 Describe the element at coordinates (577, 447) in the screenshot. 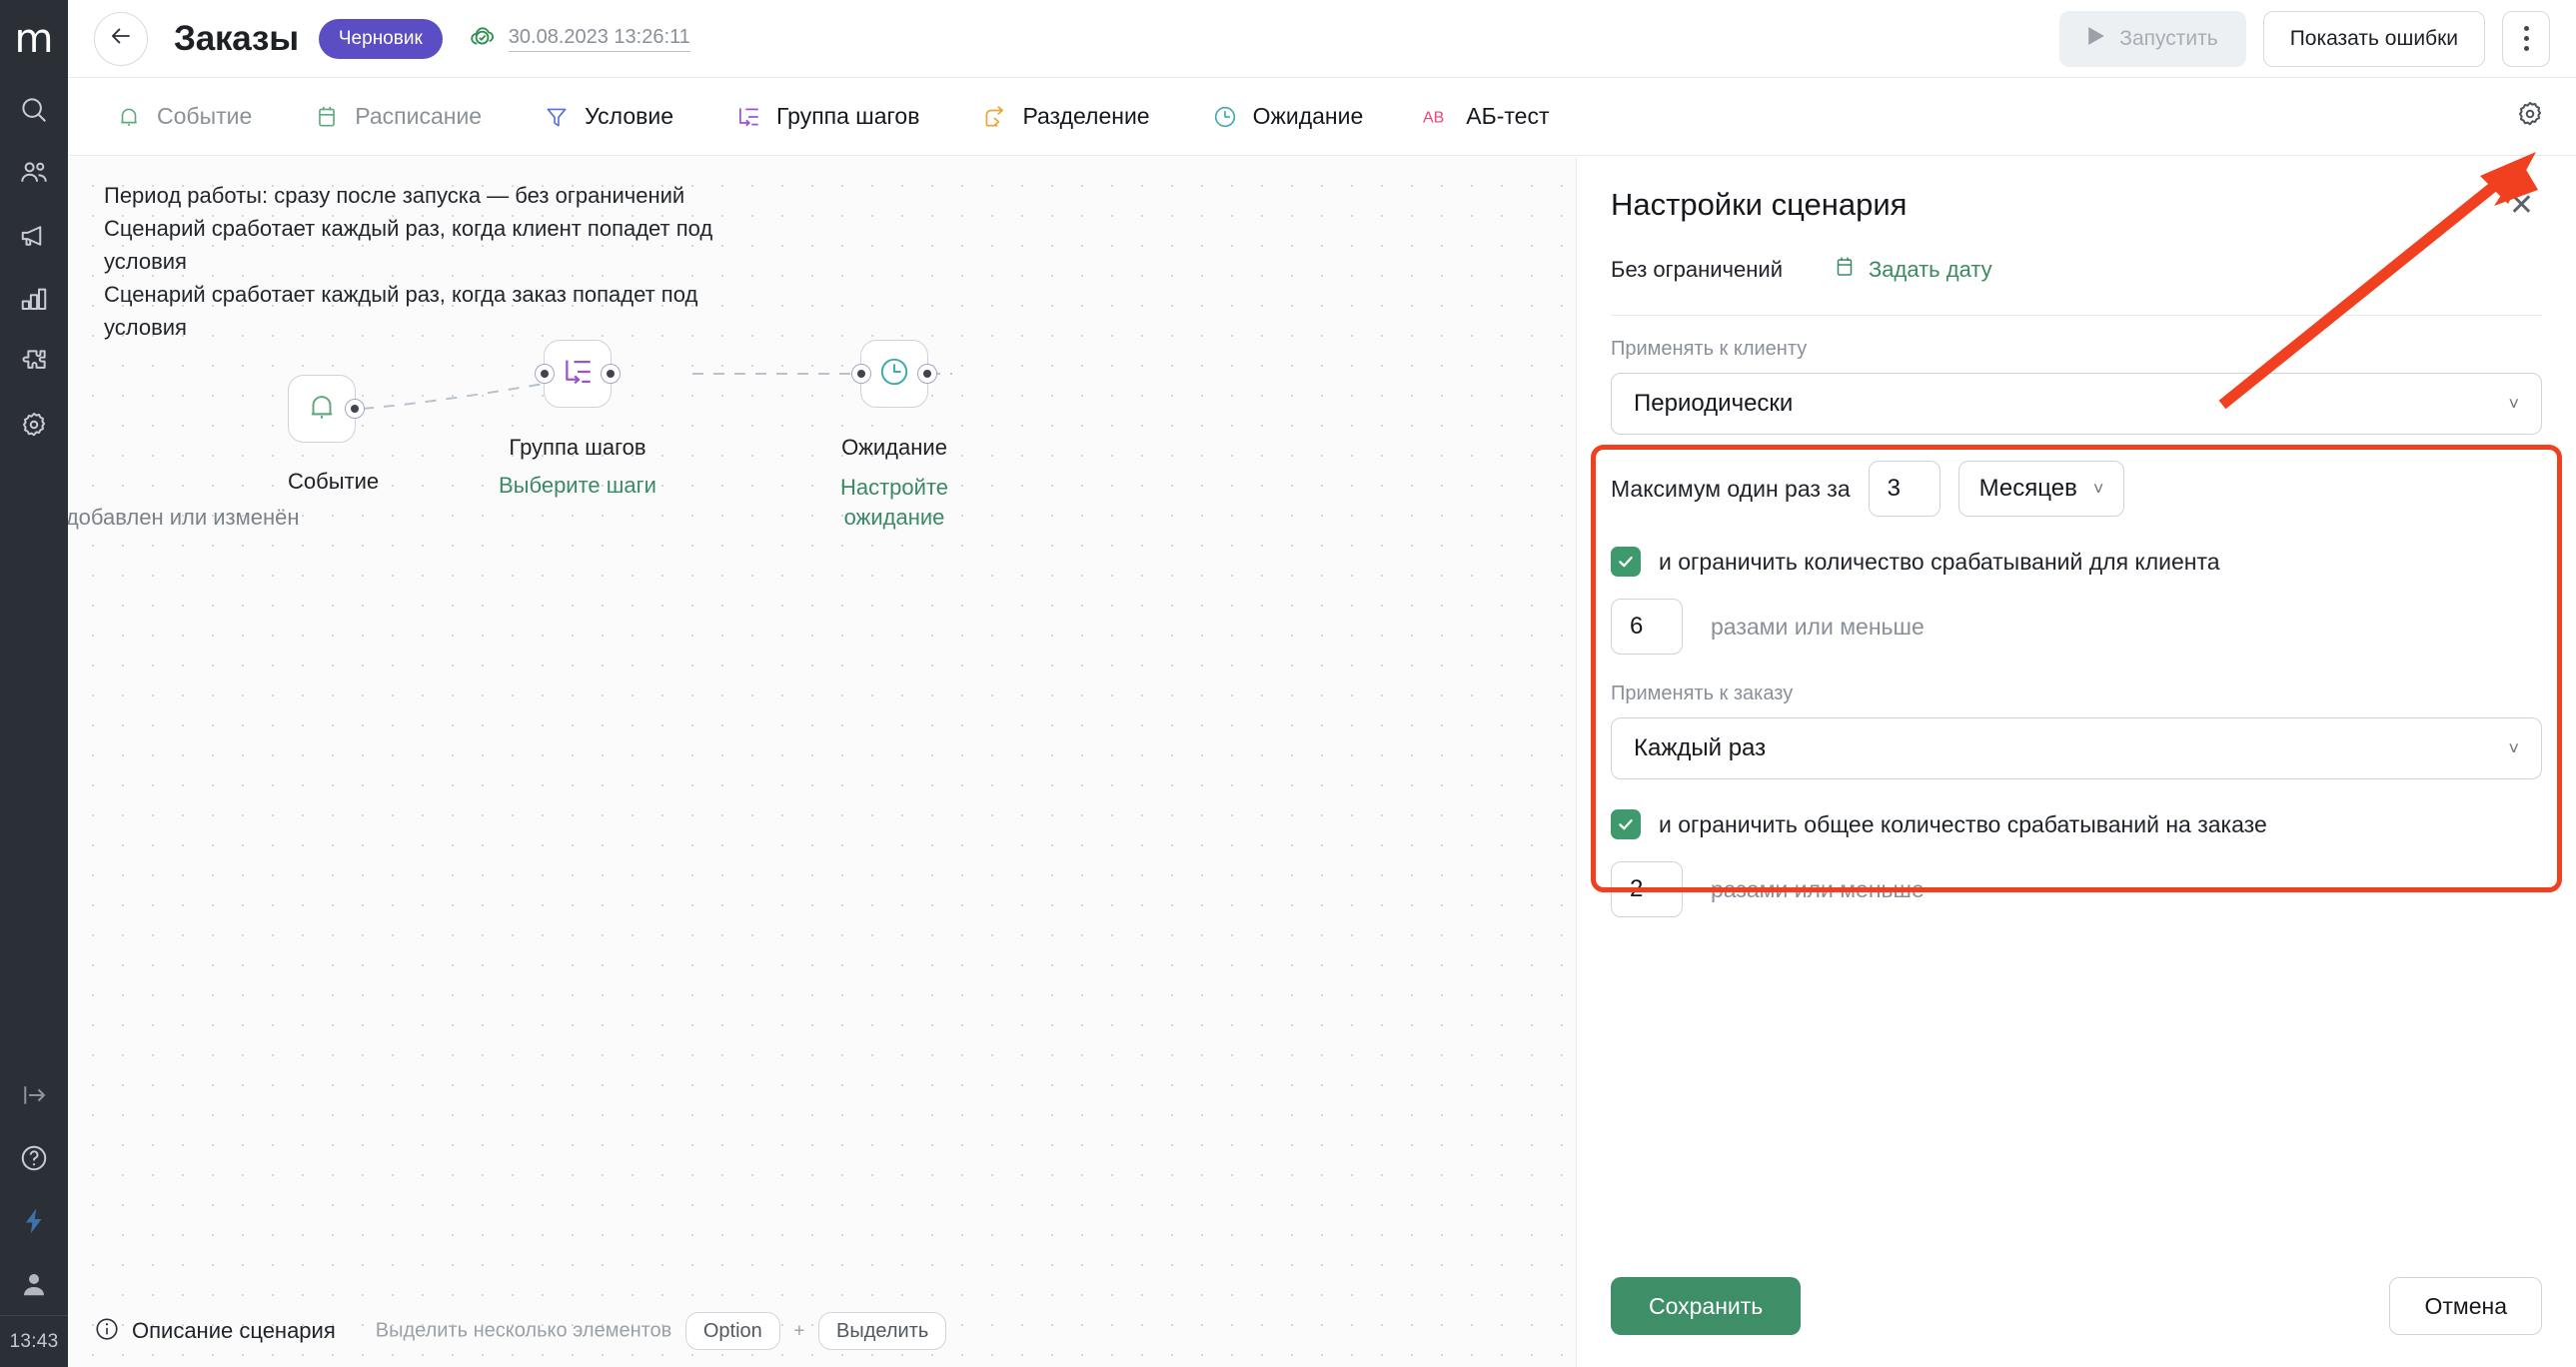

I see `node-step-group-title: Группа шагов` at that location.